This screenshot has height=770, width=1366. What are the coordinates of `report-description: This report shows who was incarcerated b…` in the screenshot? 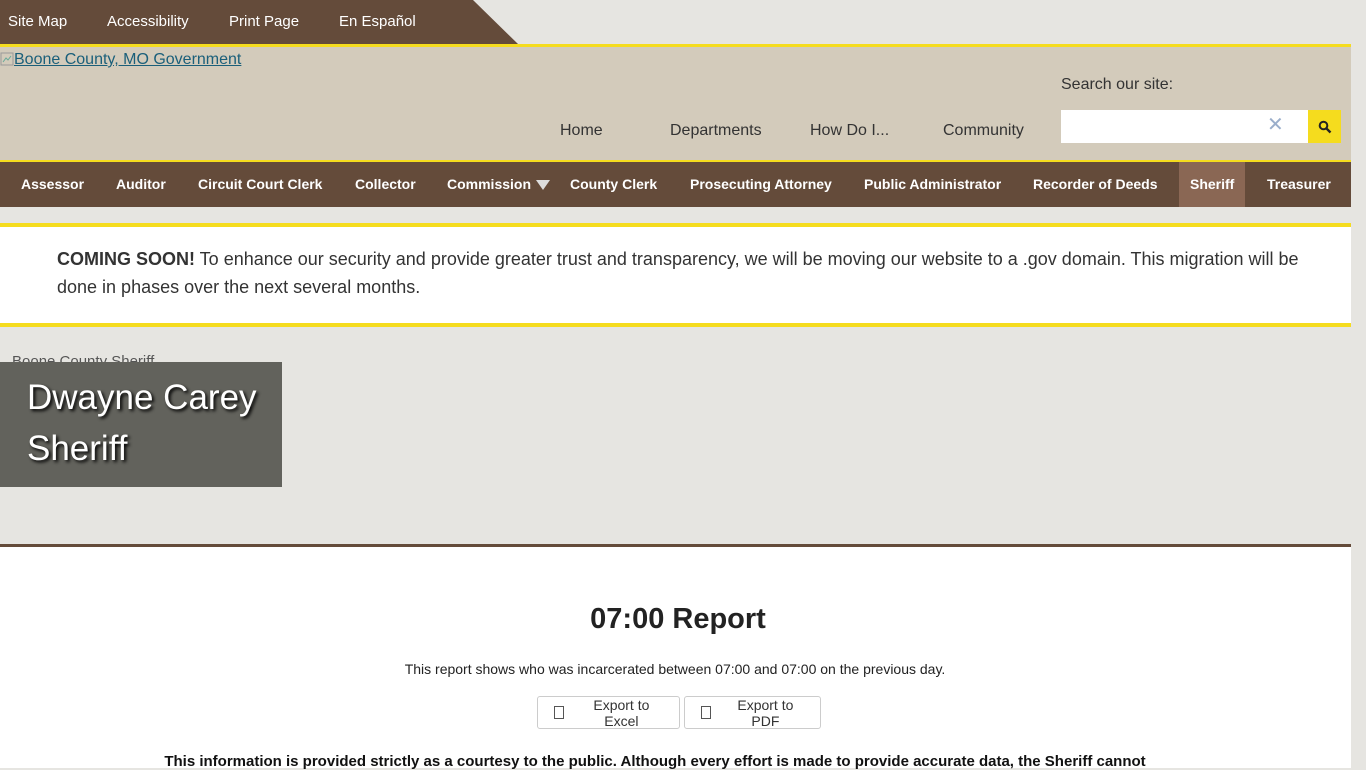 It's located at (675, 669).